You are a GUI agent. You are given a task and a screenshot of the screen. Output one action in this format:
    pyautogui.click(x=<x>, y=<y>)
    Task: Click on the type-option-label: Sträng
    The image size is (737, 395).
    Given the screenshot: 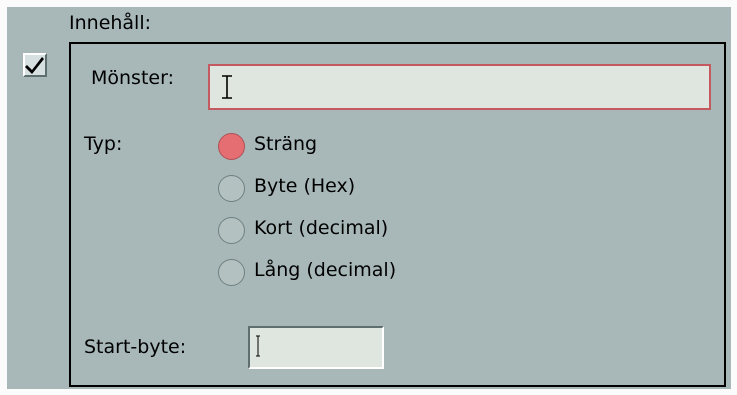 What is the action you would take?
    pyautogui.click(x=286, y=144)
    